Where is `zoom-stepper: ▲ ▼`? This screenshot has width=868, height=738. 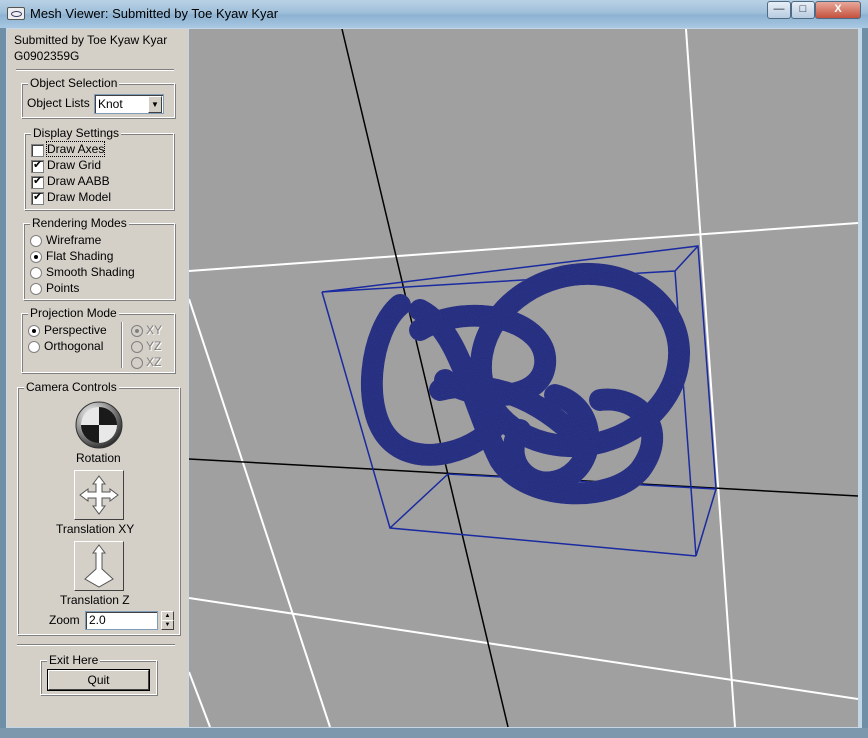 zoom-stepper: ▲ ▼ is located at coordinates (167, 620).